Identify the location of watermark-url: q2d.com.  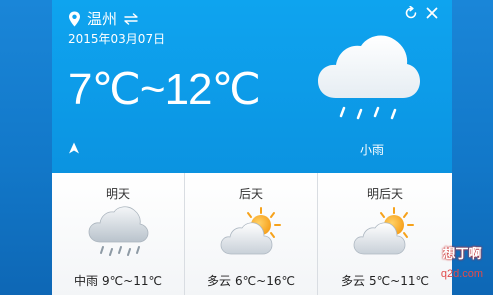
(462, 274).